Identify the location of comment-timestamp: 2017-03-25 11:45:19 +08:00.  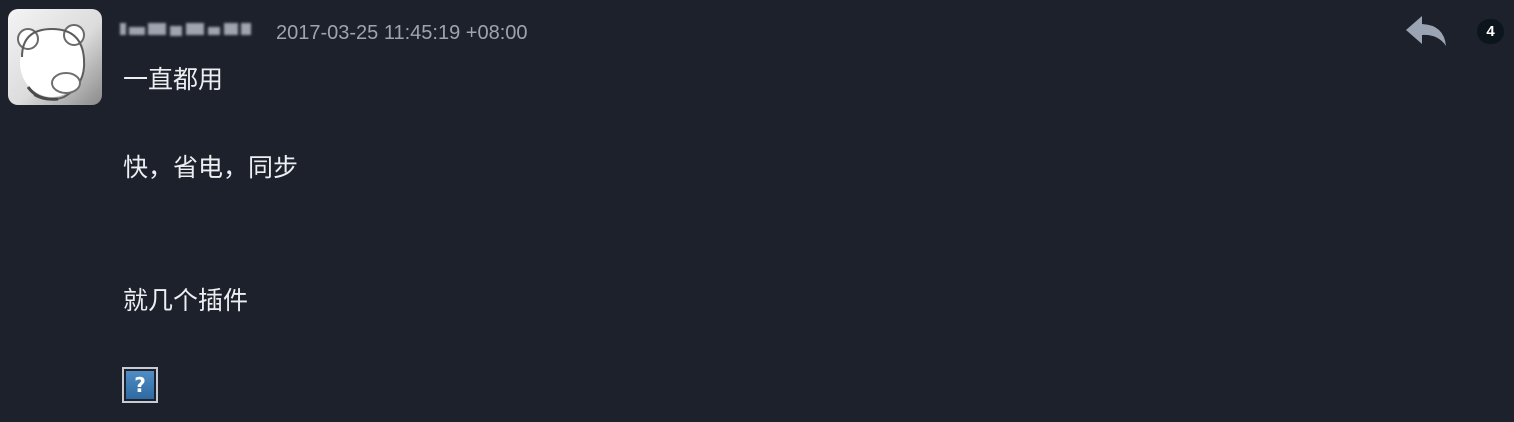
(402, 33).